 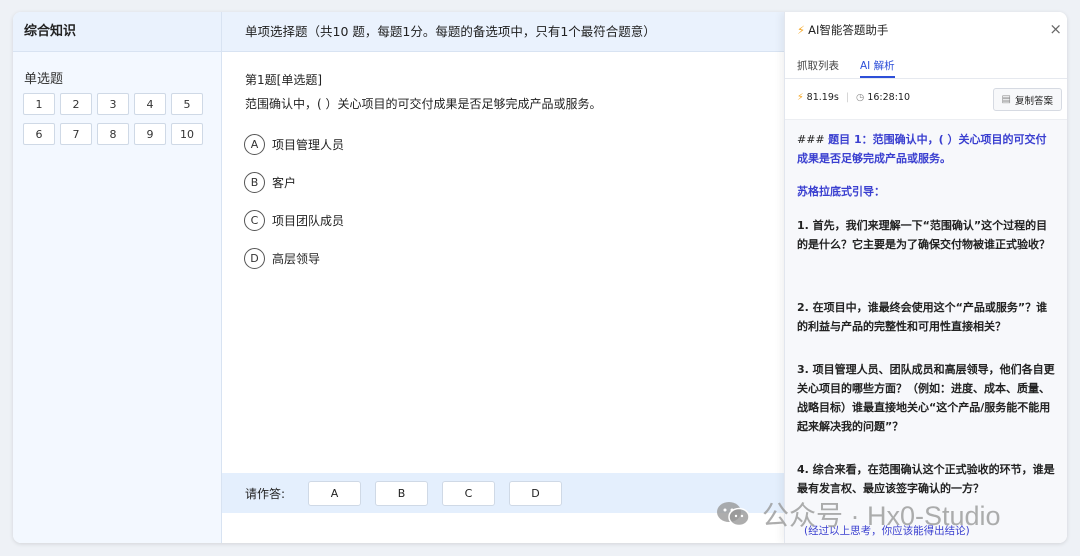 What do you see at coordinates (39, 134) in the screenshot?
I see `question-number-button: 6` at bounding box center [39, 134].